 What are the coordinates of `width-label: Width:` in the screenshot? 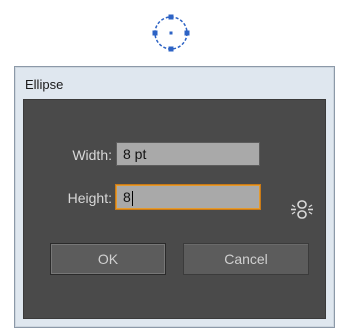 It's located at (92, 155).